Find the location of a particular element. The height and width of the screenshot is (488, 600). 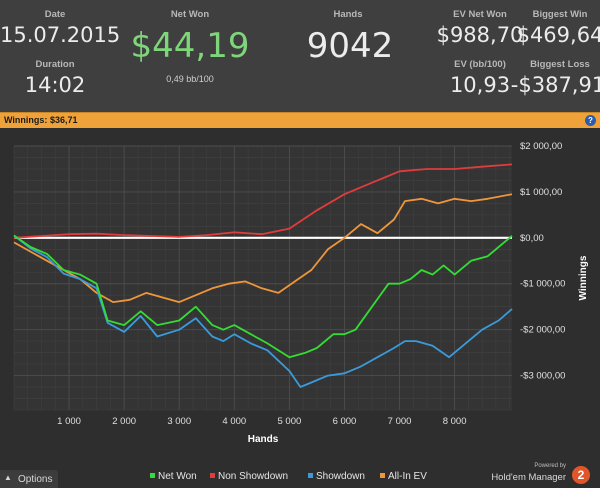

x-tick-label: 7 000 is located at coordinates (400, 421).